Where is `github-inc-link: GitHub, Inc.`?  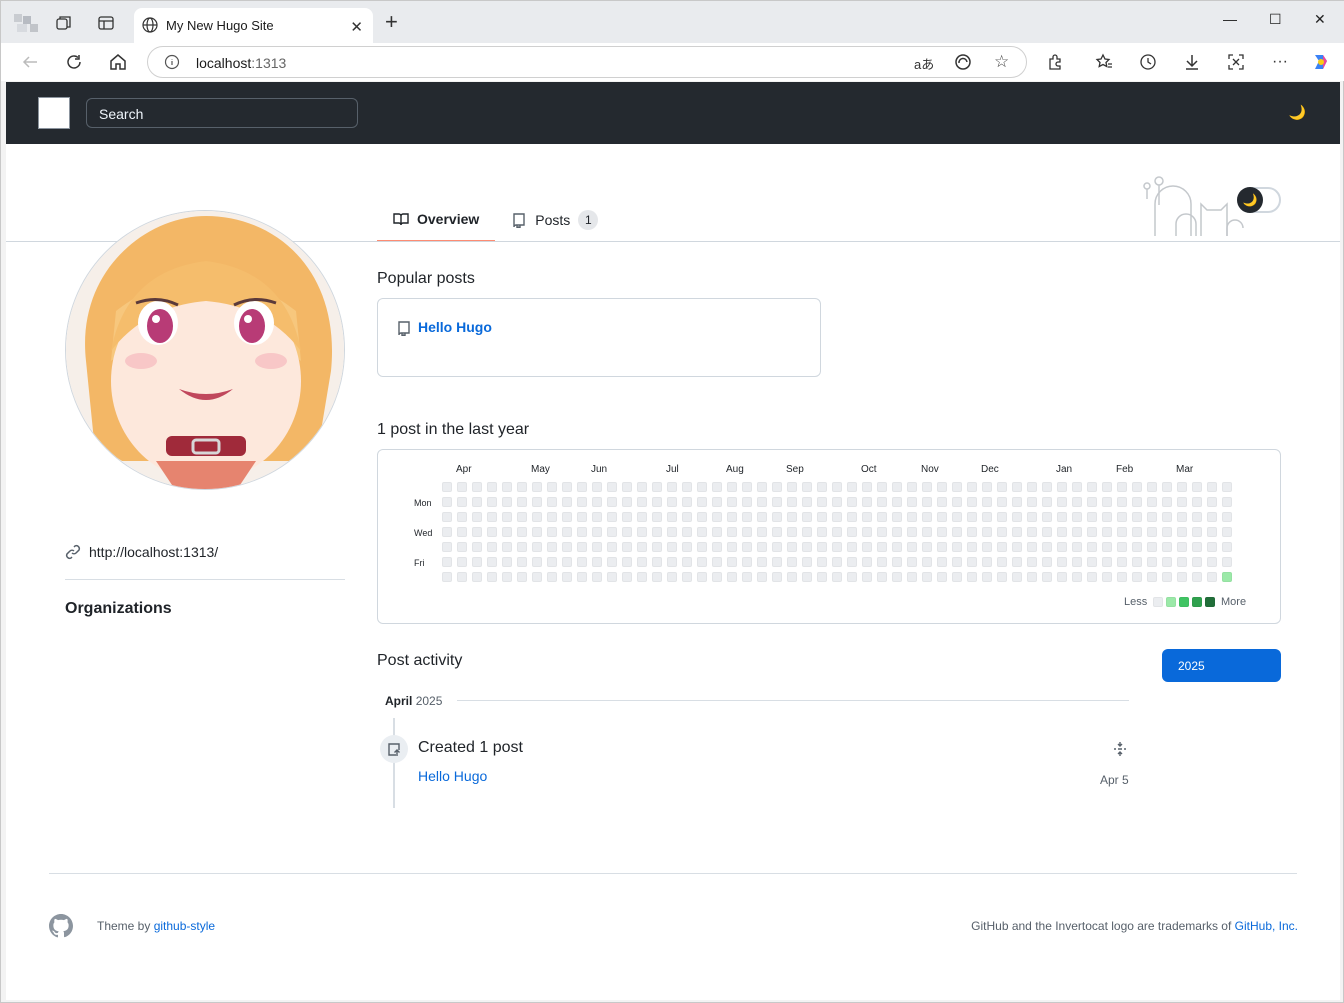 github-inc-link: GitHub, Inc. is located at coordinates (1266, 926).